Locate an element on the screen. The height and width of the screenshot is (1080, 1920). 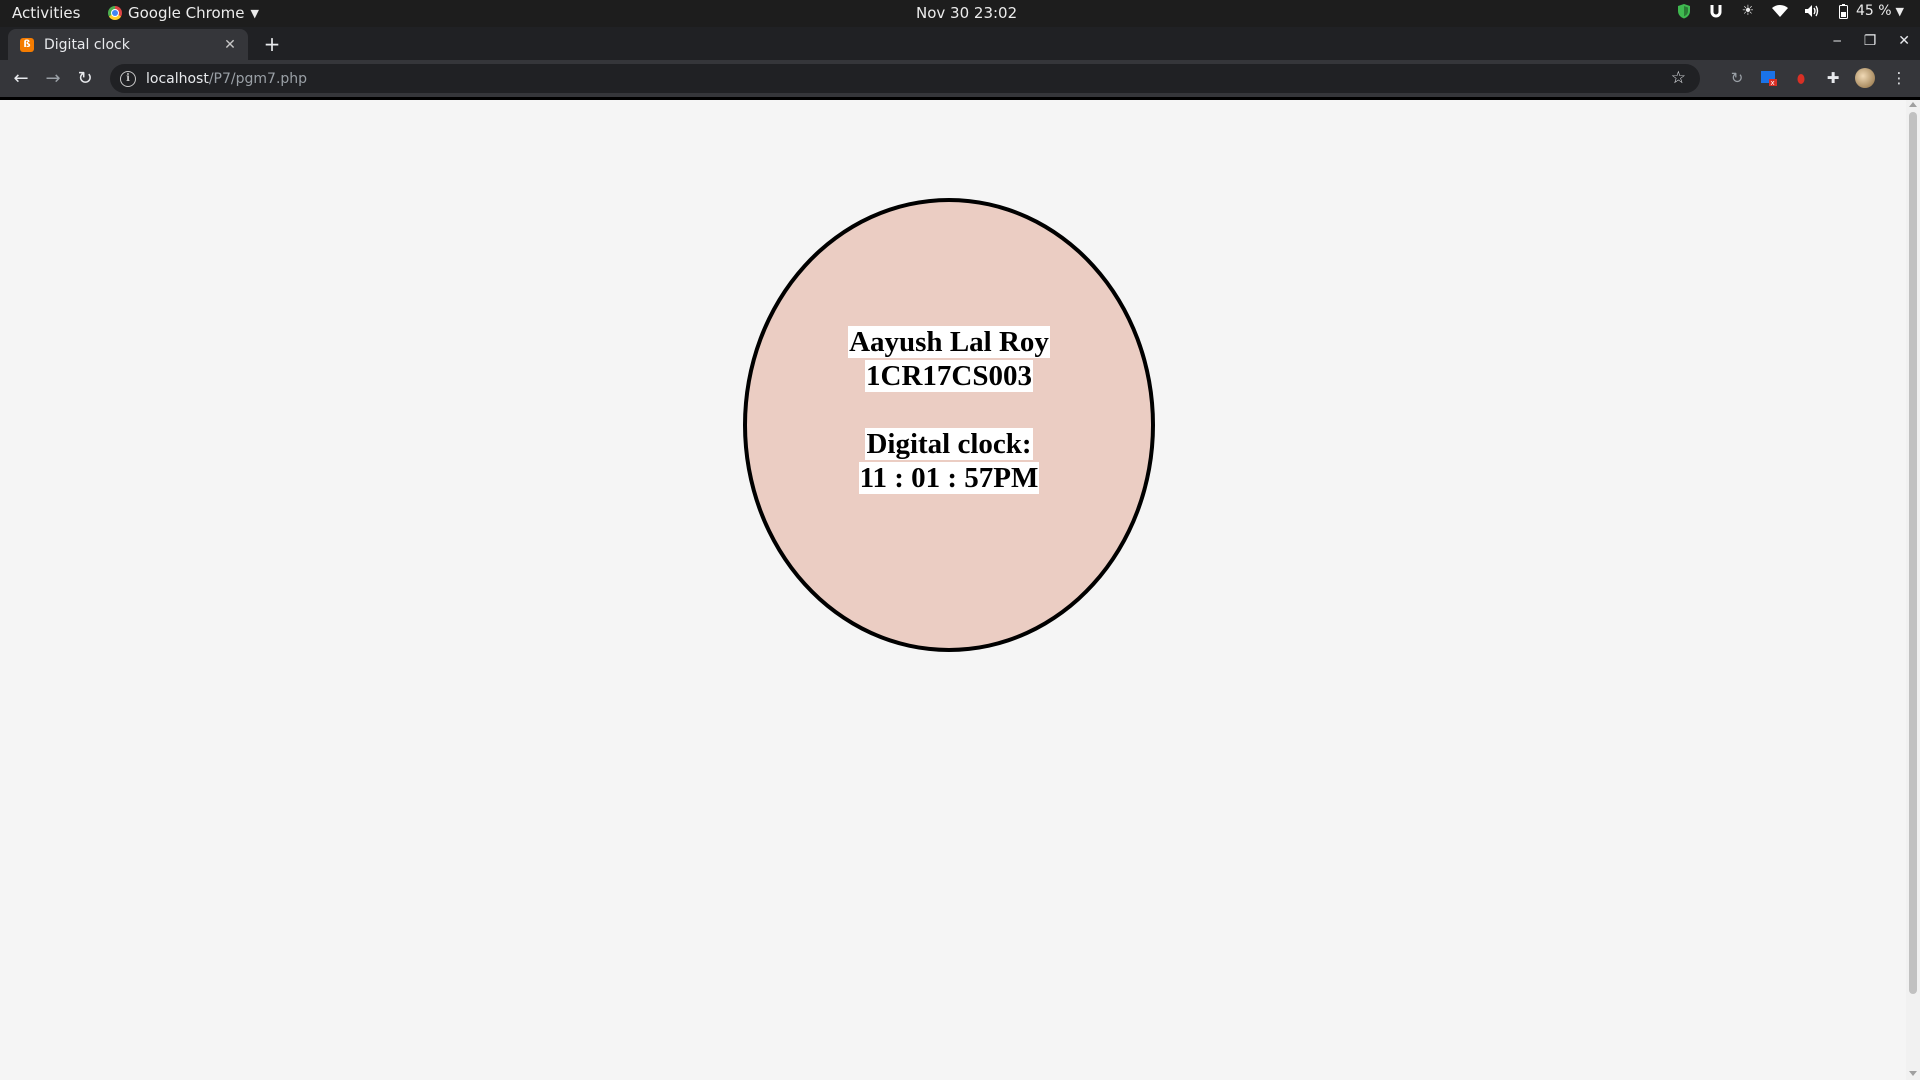
chrome-icon is located at coordinates (115, 13).